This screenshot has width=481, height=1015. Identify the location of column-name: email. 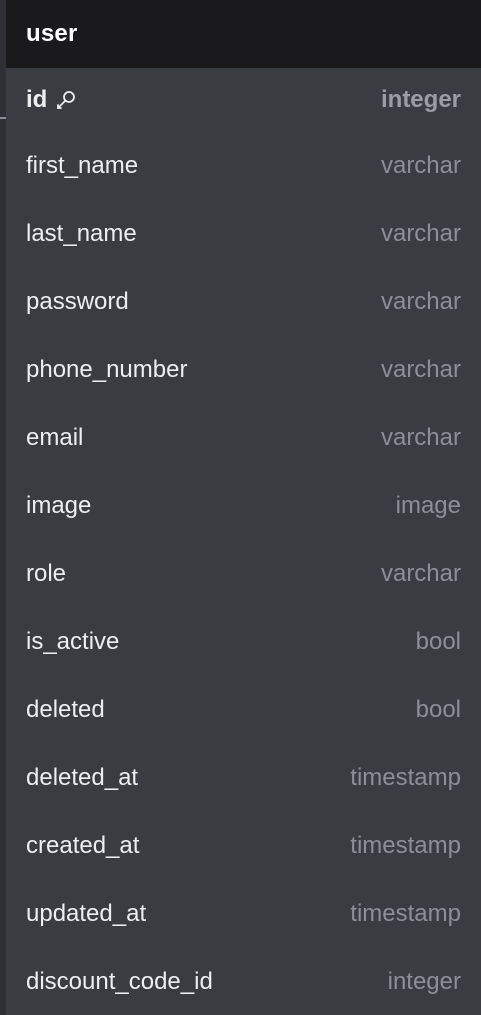
(55, 437).